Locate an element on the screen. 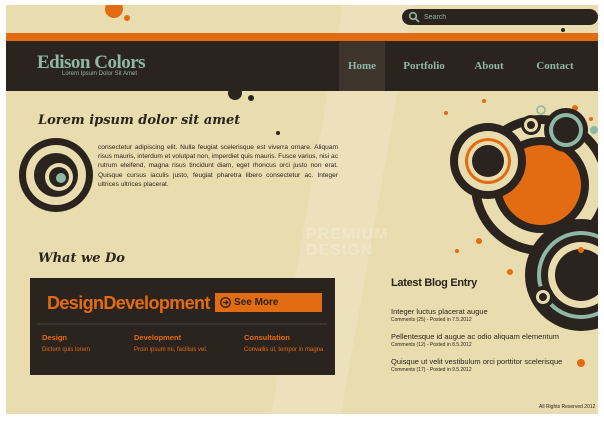 The height and width of the screenshot is (421, 604). search-input is located at coordinates (506, 17).